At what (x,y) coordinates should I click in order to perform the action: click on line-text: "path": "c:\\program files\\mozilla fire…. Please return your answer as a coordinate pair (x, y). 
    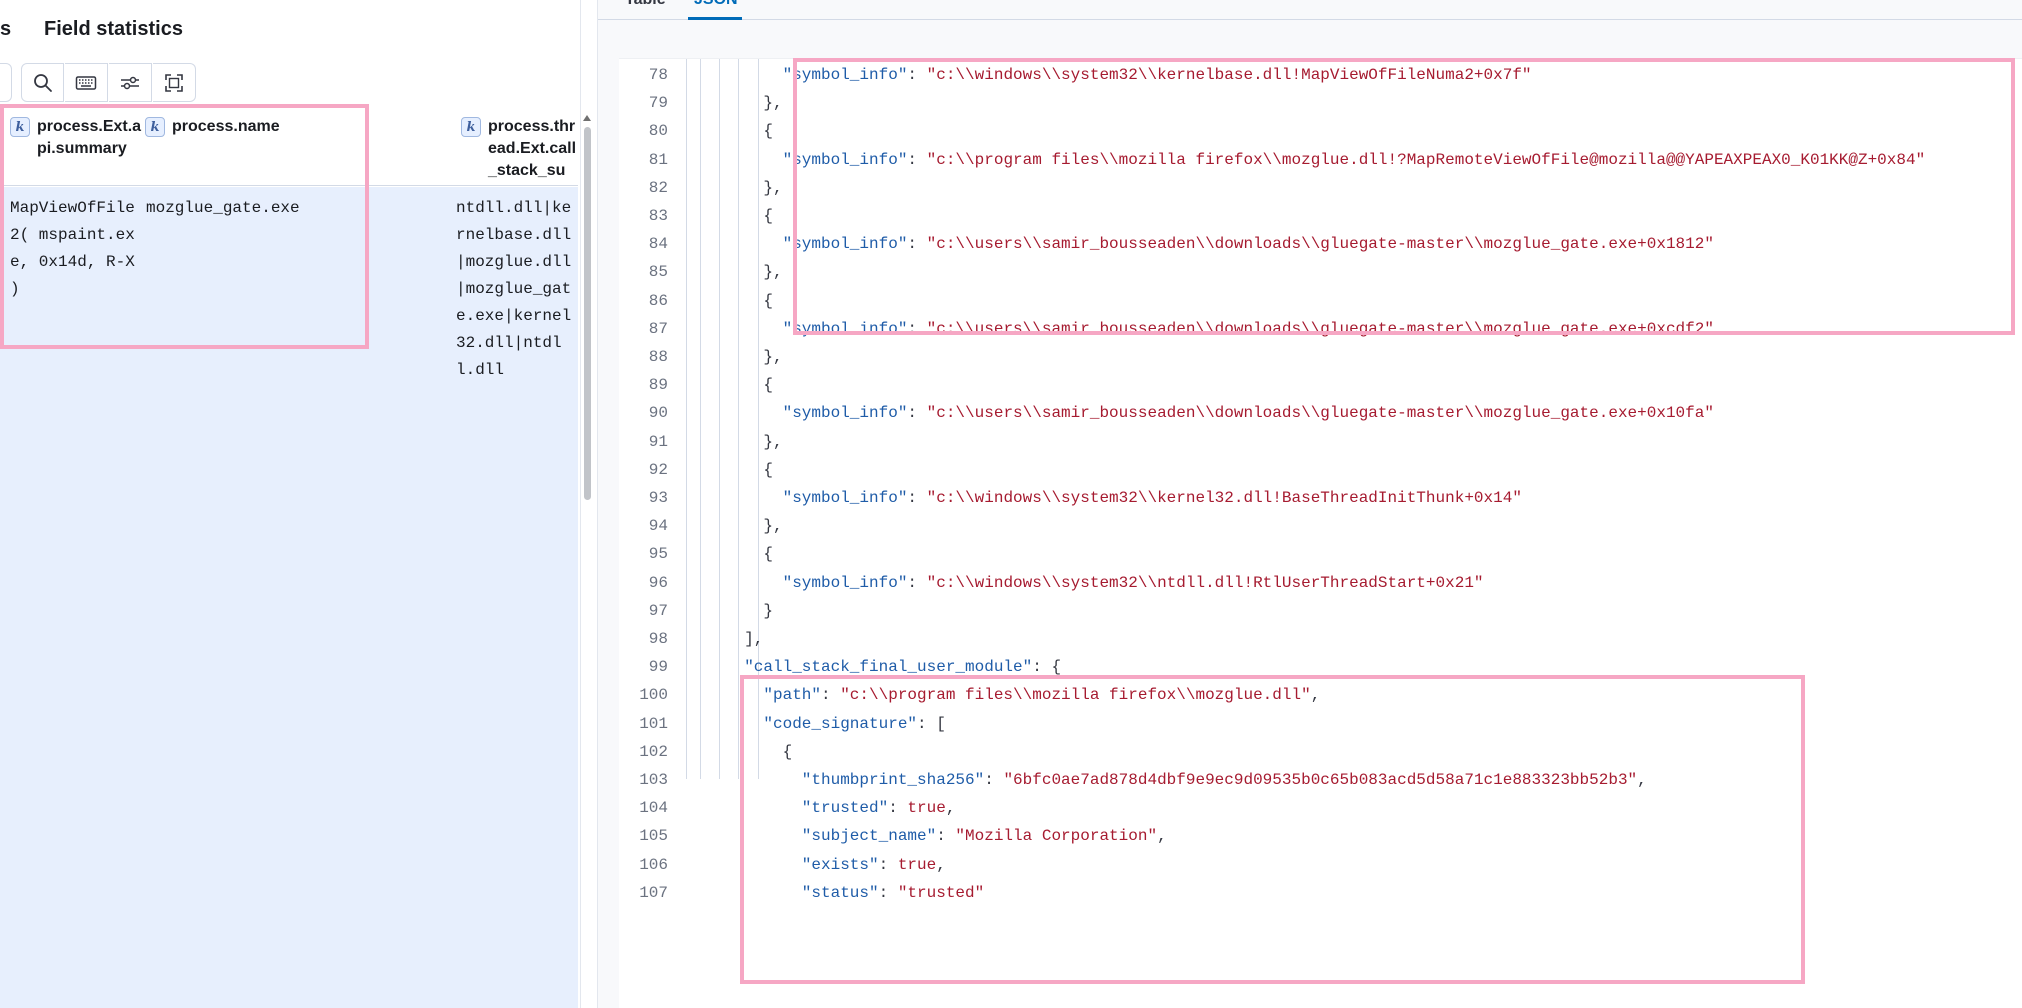
    Looking at the image, I should click on (1042, 695).